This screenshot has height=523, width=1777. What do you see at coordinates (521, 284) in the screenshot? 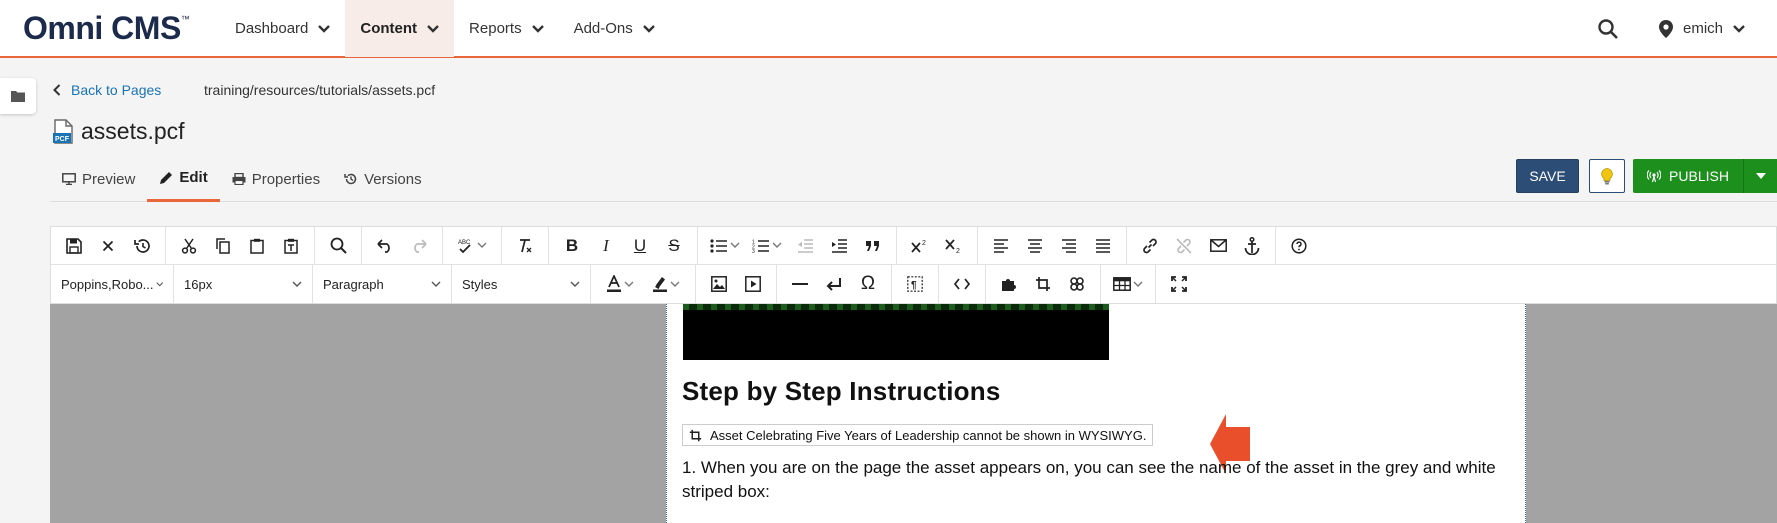
I see `styles-select: Styles` at bounding box center [521, 284].